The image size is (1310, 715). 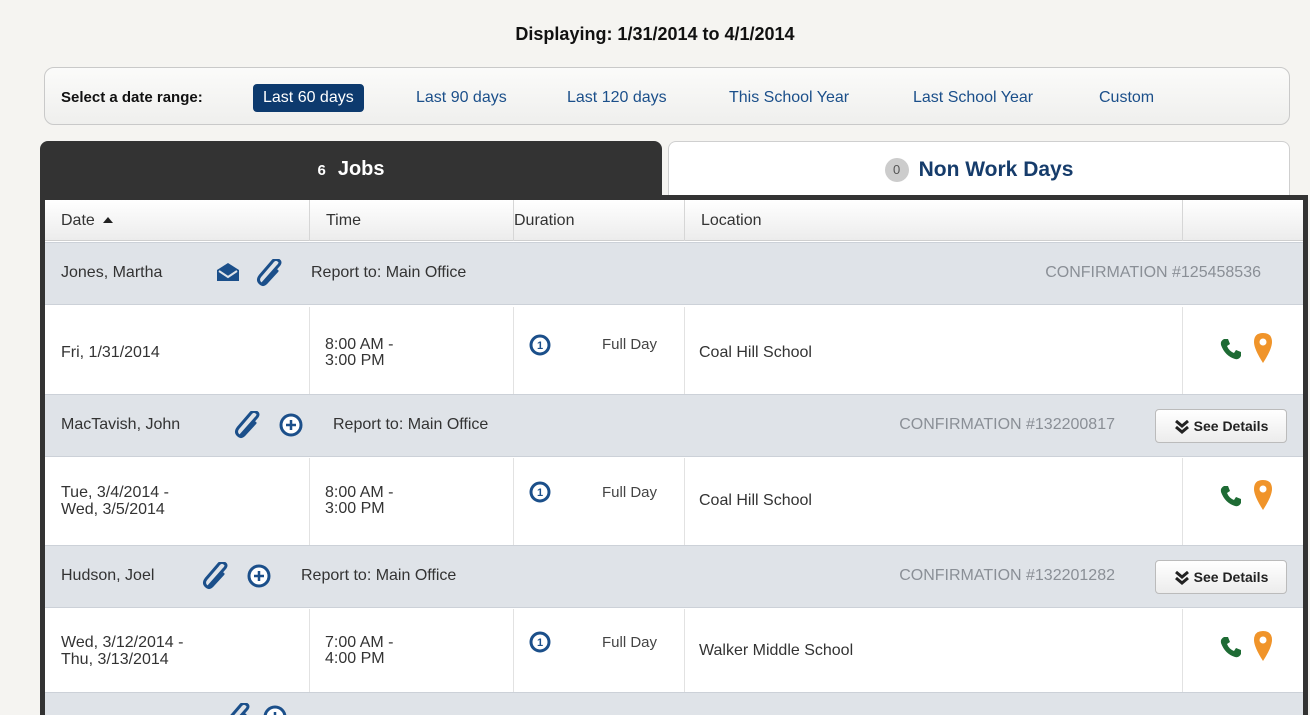 What do you see at coordinates (789, 98) in the screenshot?
I see `range-option-this-school-year: This School Year` at bounding box center [789, 98].